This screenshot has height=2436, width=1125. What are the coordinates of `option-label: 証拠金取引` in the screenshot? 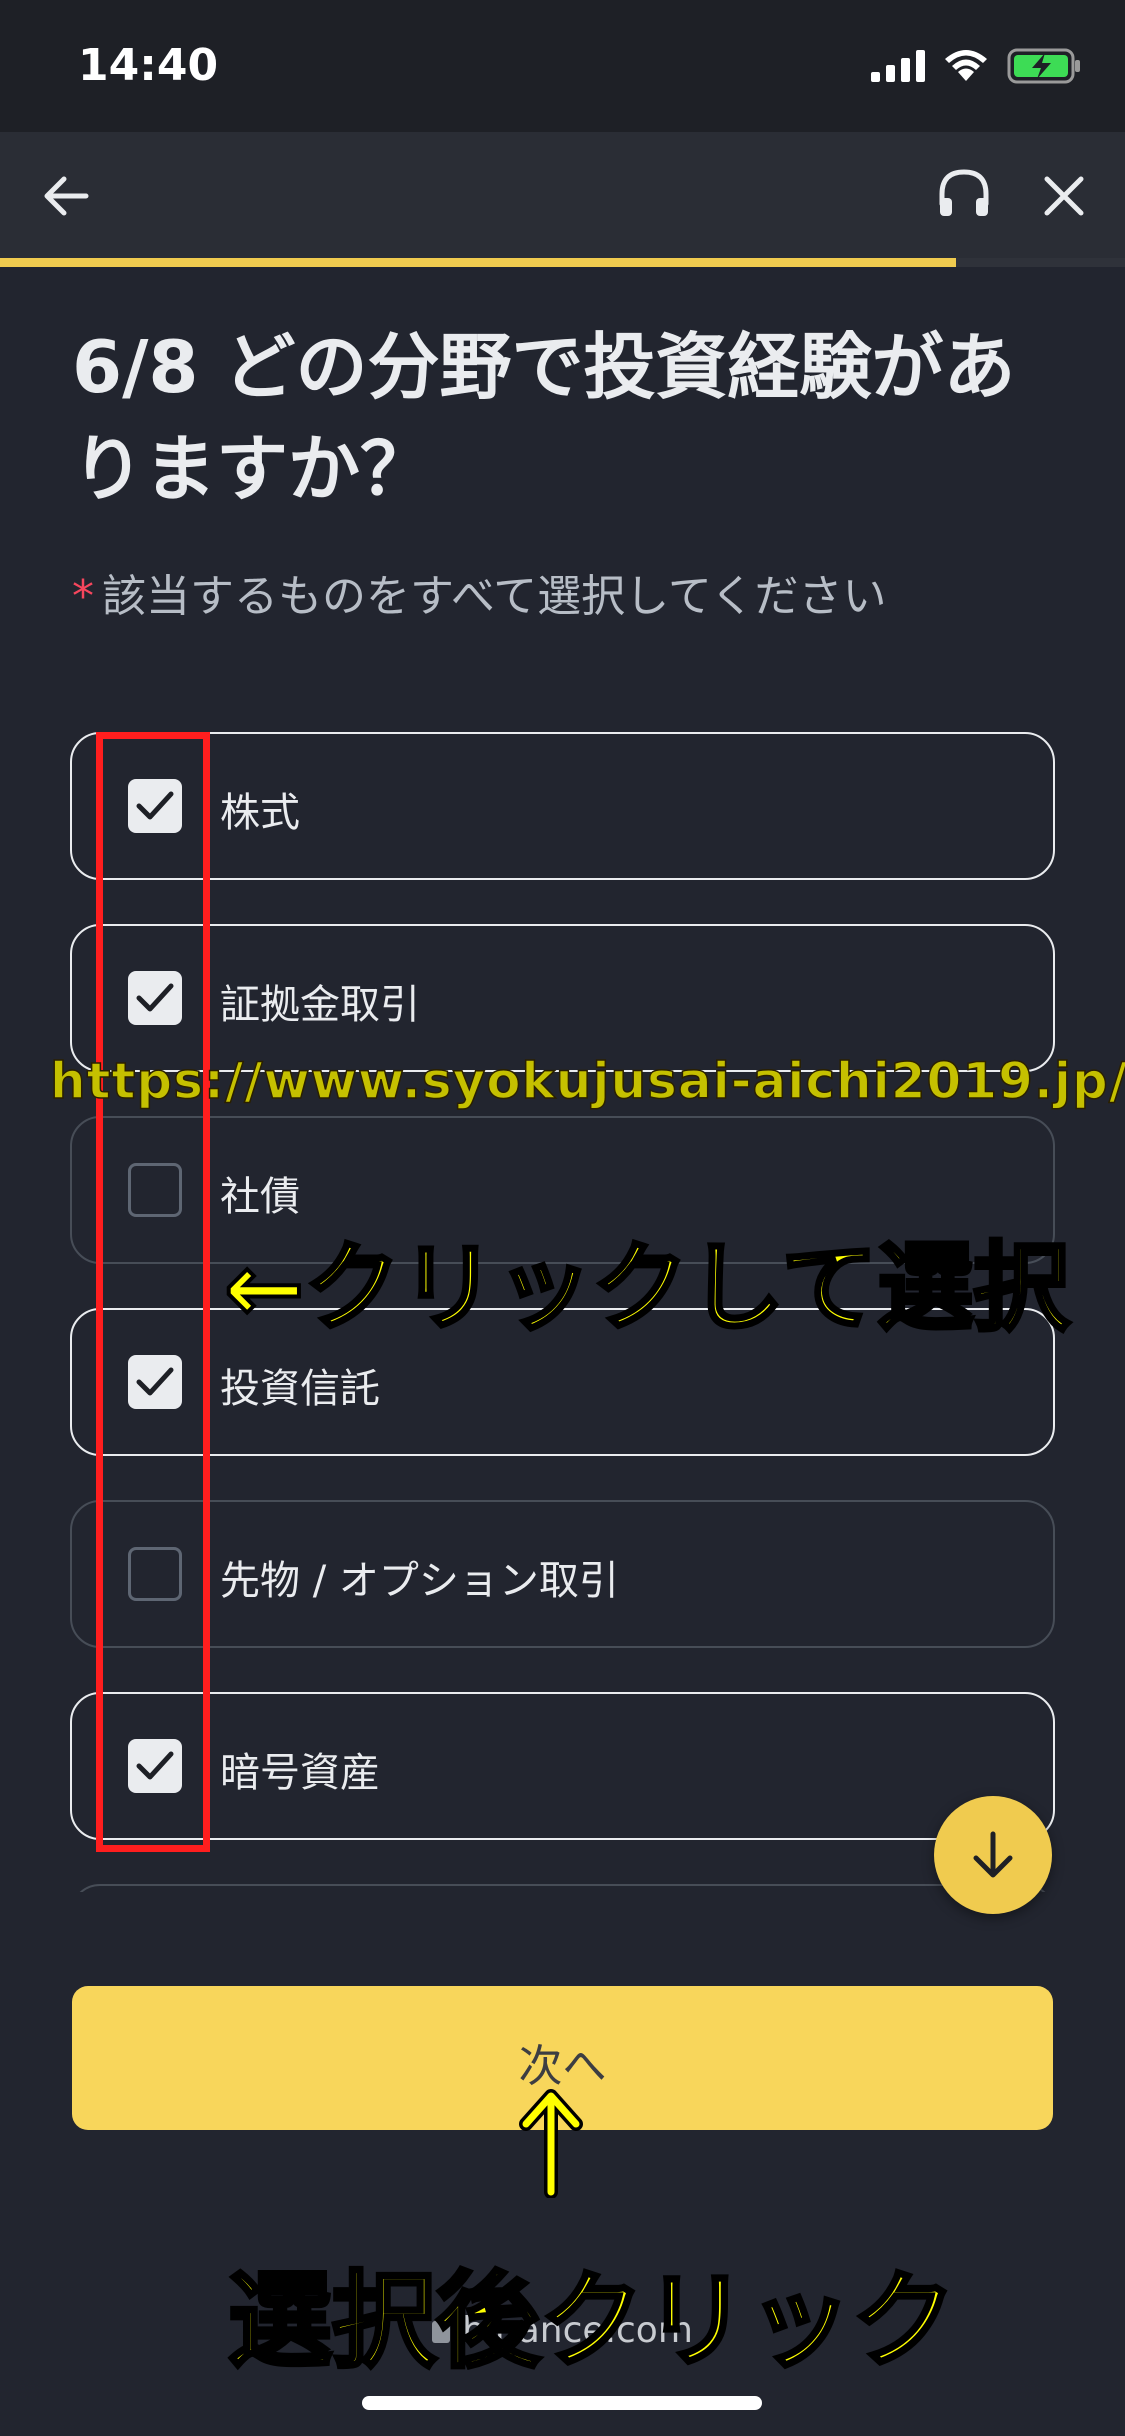 It's located at (320, 1005).